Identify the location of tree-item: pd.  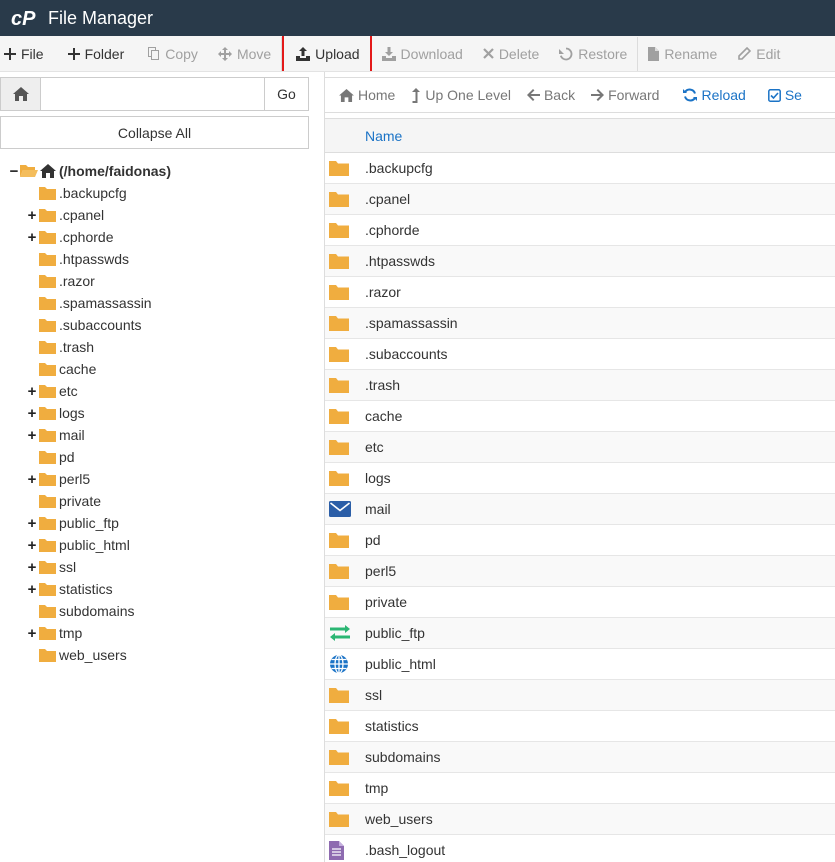
(50, 457).